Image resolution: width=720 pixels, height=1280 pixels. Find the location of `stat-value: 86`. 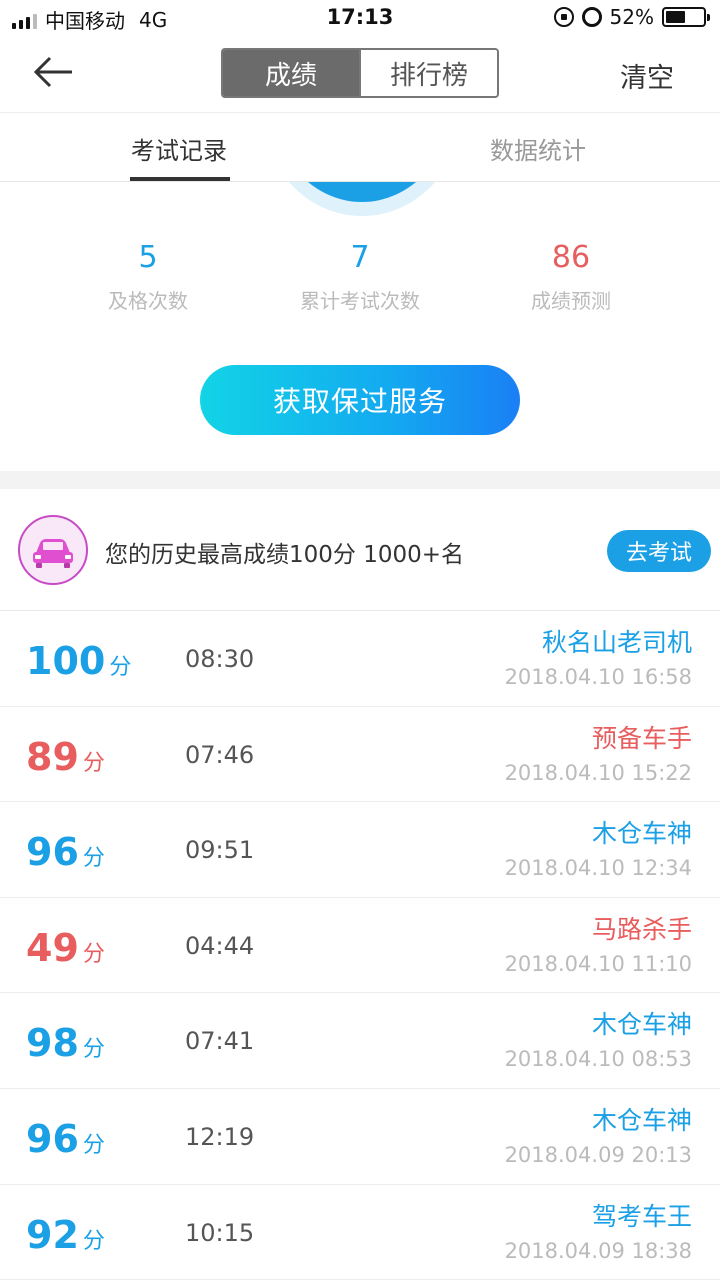

stat-value: 86 is located at coordinates (571, 257).